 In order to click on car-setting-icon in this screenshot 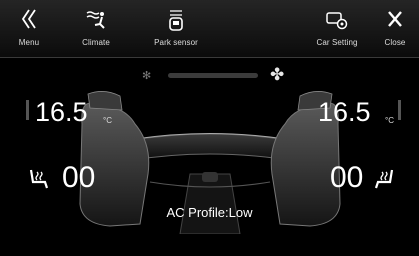, I will do `click(337, 20)`.